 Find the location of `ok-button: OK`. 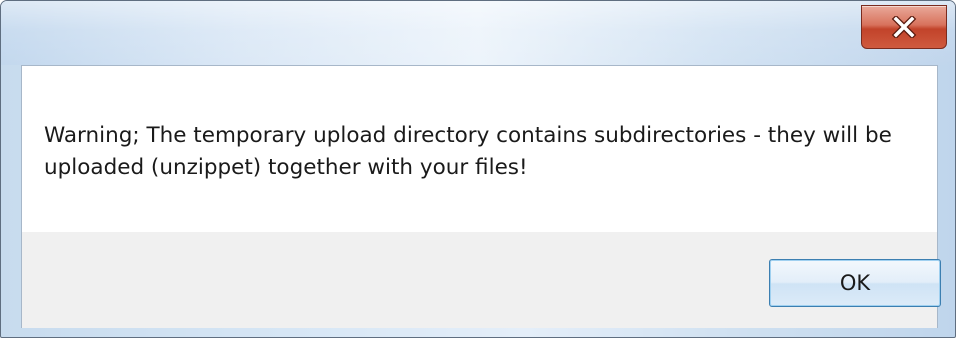

ok-button: OK is located at coordinates (855, 283).